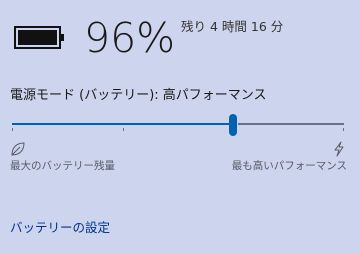 The width and height of the screenshot is (359, 254). I want to click on slider-track-remaining, so click(291, 124).